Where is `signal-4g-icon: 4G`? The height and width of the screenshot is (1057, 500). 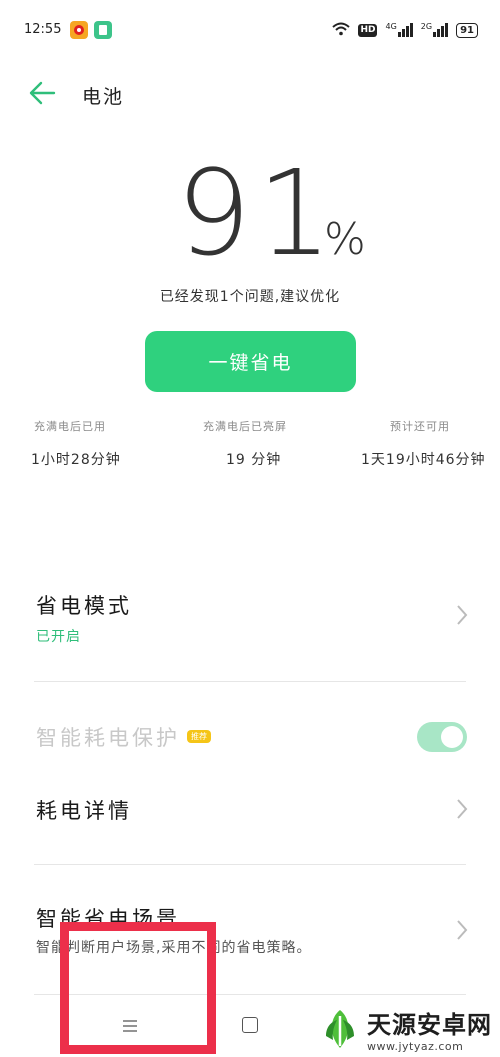
signal-4g-icon: 4G is located at coordinates (399, 30).